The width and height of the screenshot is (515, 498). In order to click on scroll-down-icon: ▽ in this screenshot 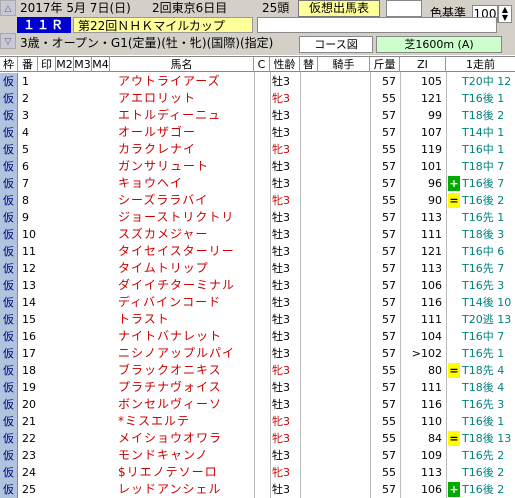, I will do `click(8, 41)`.